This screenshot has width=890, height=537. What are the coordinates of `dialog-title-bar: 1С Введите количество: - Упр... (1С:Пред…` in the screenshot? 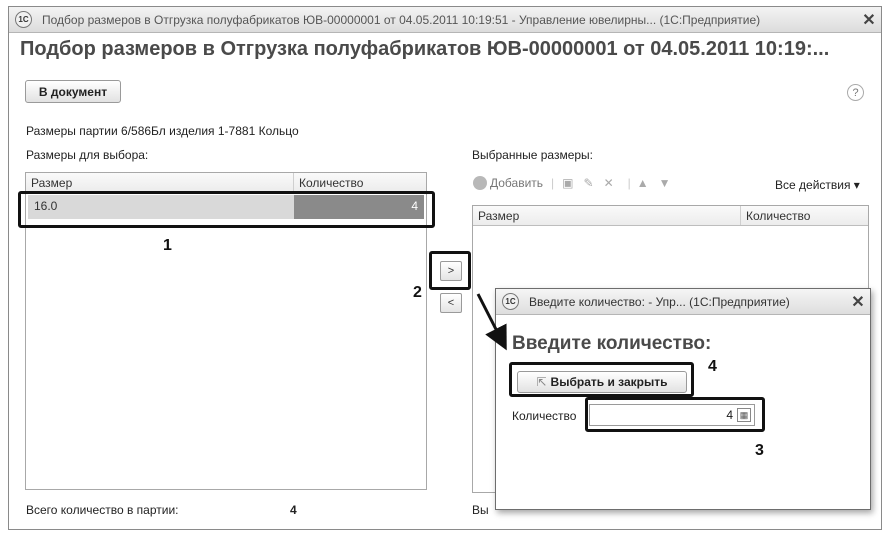 It's located at (683, 302).